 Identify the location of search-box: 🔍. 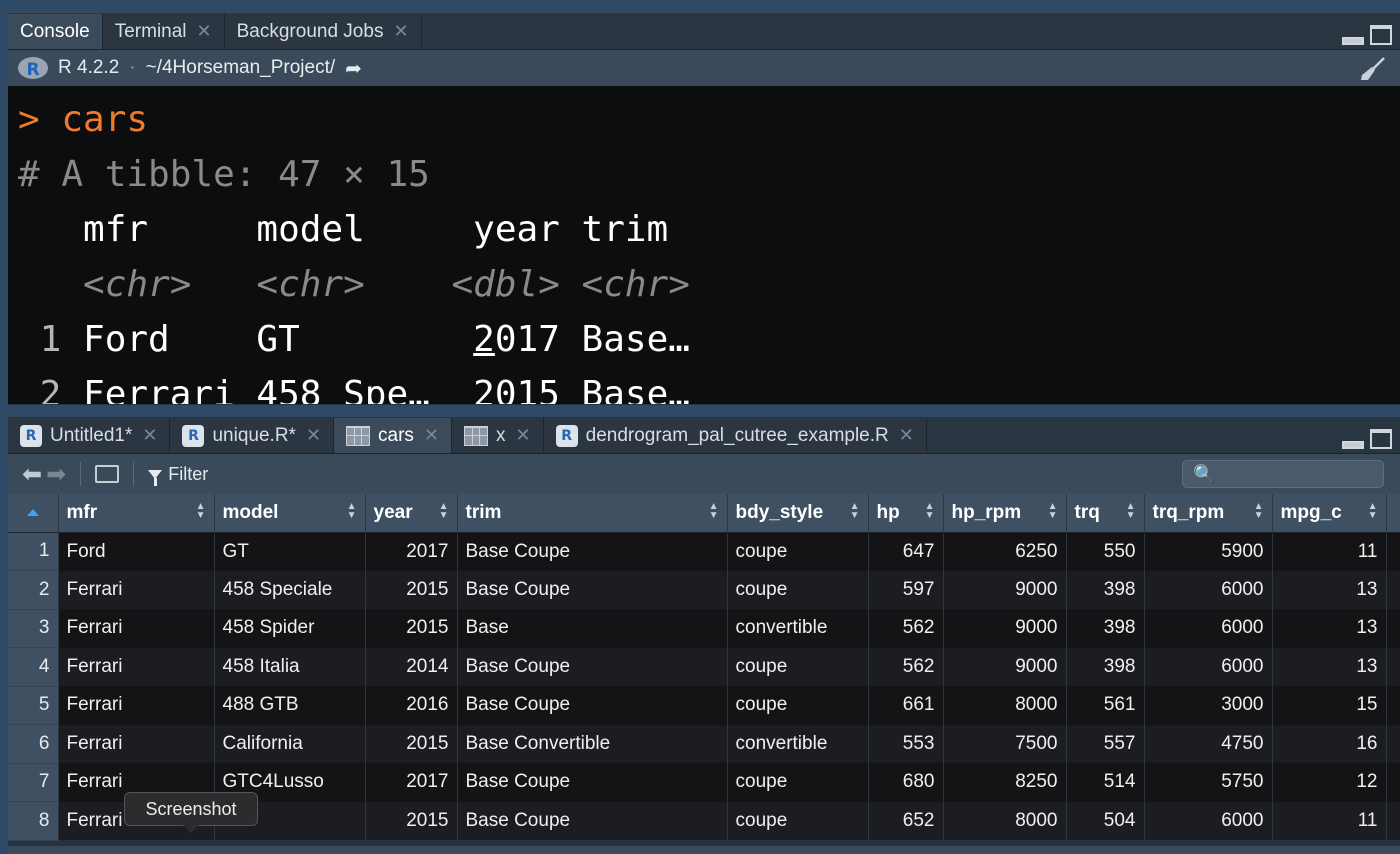
(1283, 474).